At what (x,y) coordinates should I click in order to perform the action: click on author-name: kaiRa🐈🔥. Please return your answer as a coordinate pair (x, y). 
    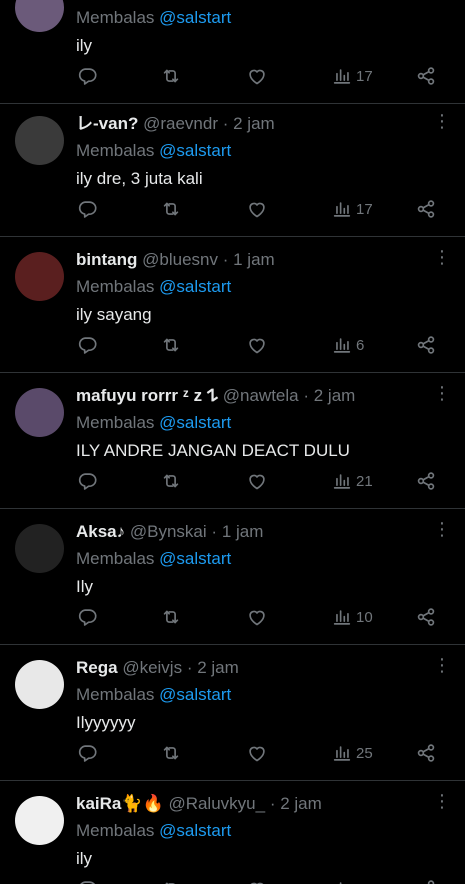
    Looking at the image, I should click on (120, 803).